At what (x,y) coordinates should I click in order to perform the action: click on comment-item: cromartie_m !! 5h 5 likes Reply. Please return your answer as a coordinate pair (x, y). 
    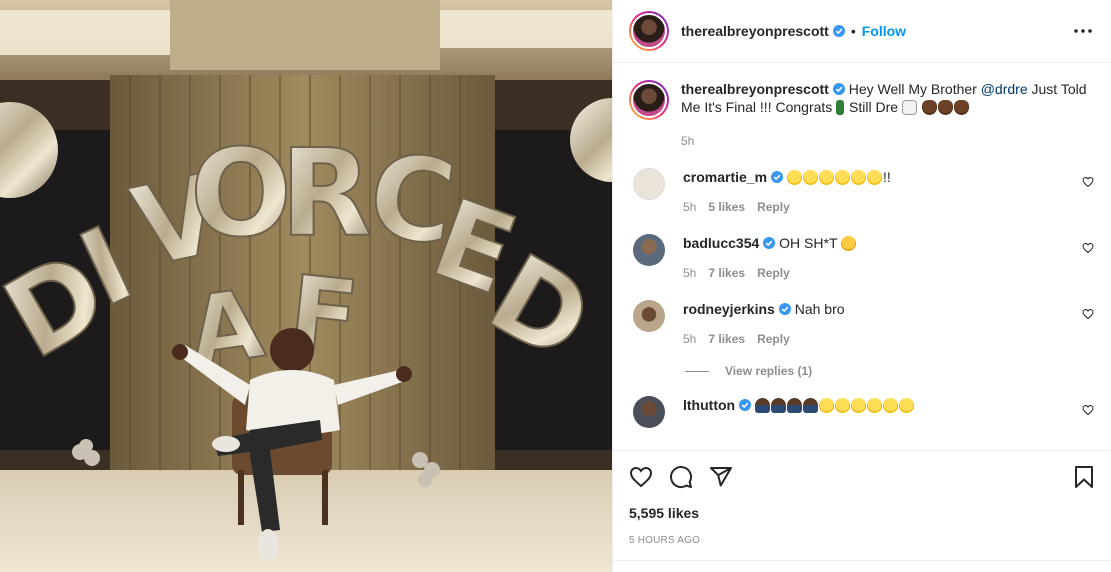
    Looking at the image, I should click on (862, 192).